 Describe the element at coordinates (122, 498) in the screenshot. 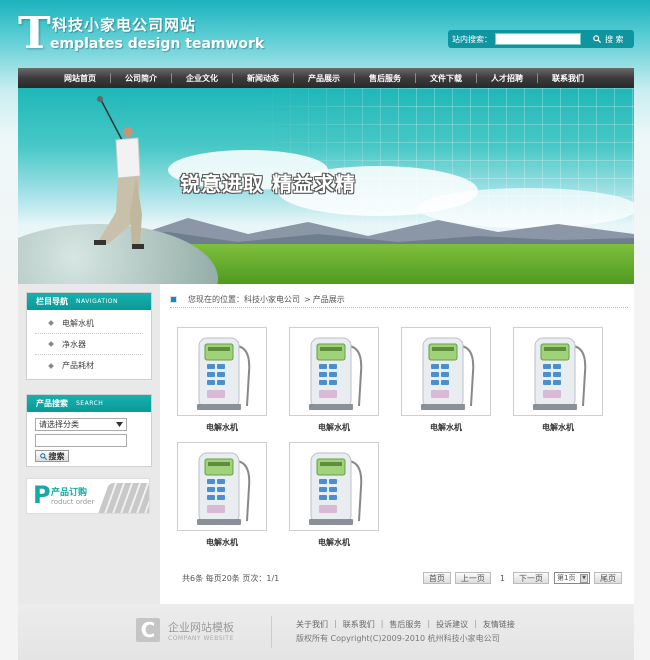

I see `keyboard-image` at that location.